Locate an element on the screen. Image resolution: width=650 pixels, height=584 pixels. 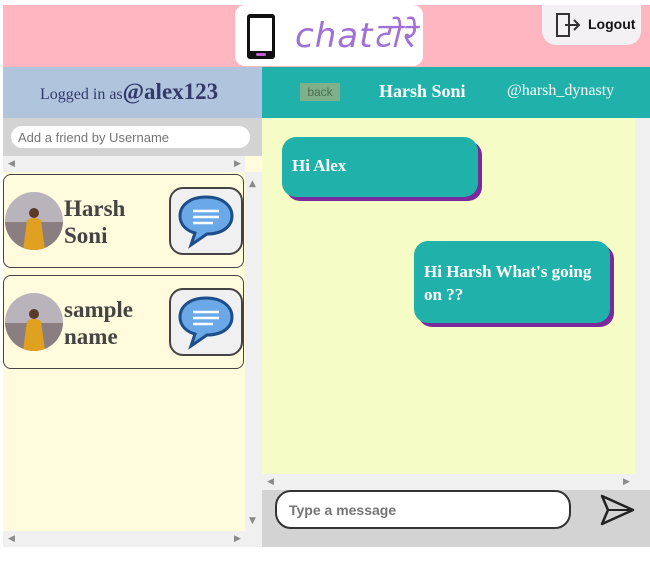
send-icon is located at coordinates (617, 510).